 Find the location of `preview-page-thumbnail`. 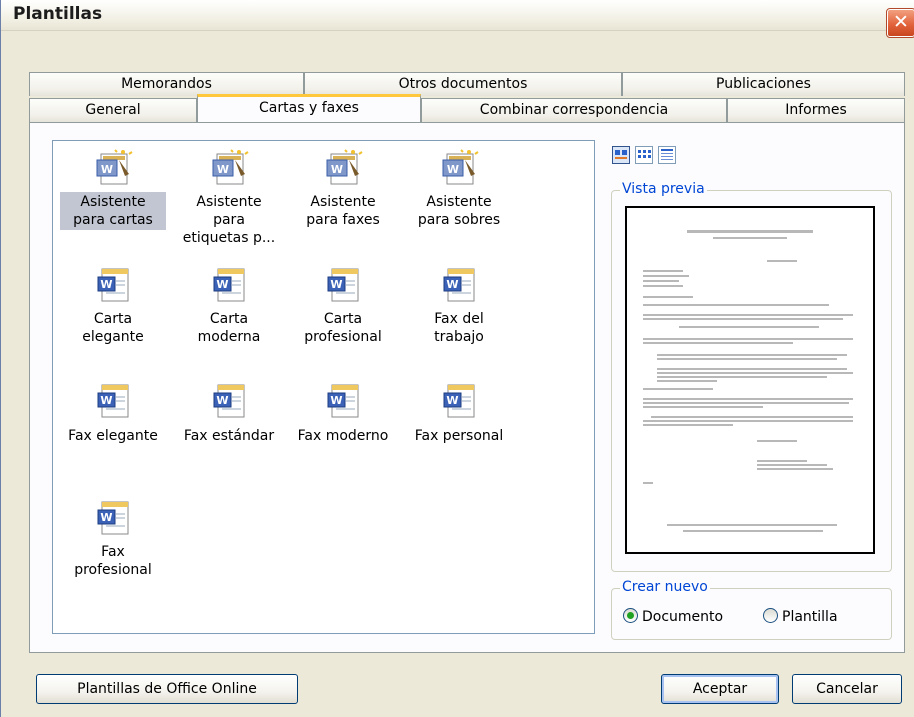

preview-page-thumbnail is located at coordinates (748, 381).